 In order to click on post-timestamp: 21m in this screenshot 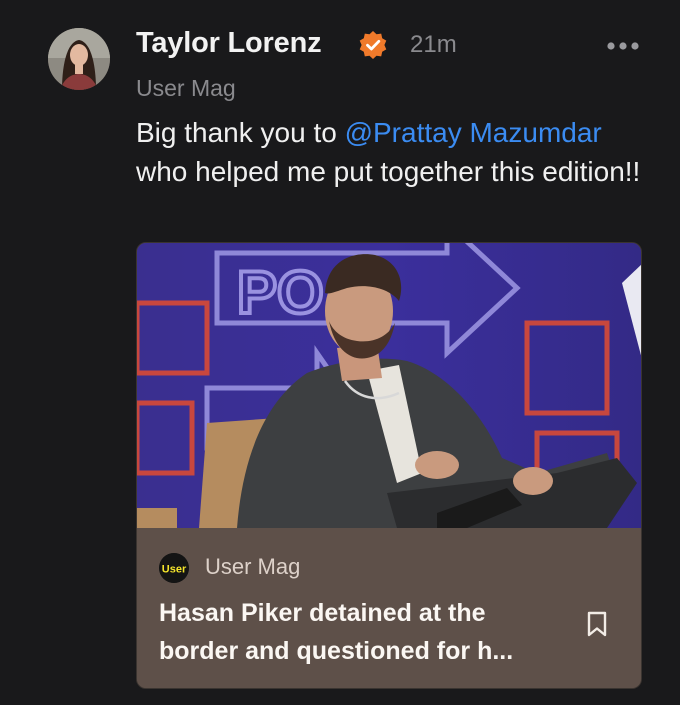, I will do `click(433, 44)`.